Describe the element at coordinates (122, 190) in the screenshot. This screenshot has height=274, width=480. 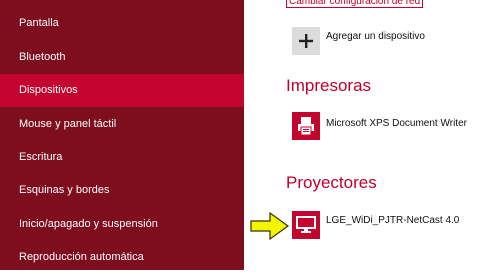
I see `sidebar-item-esquinas: Esquinas y bordes` at that location.